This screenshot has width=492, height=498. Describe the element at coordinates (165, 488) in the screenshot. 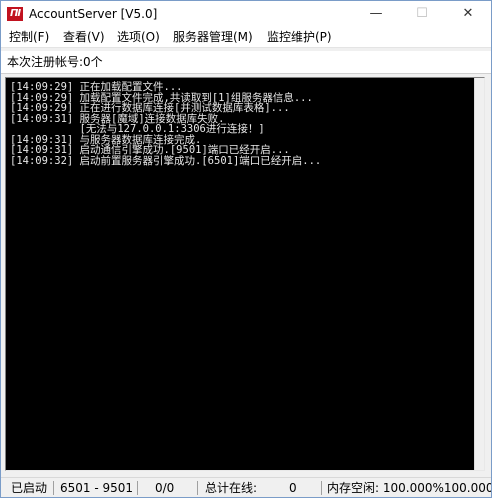

I see `connection-ratio: 0/0` at that location.